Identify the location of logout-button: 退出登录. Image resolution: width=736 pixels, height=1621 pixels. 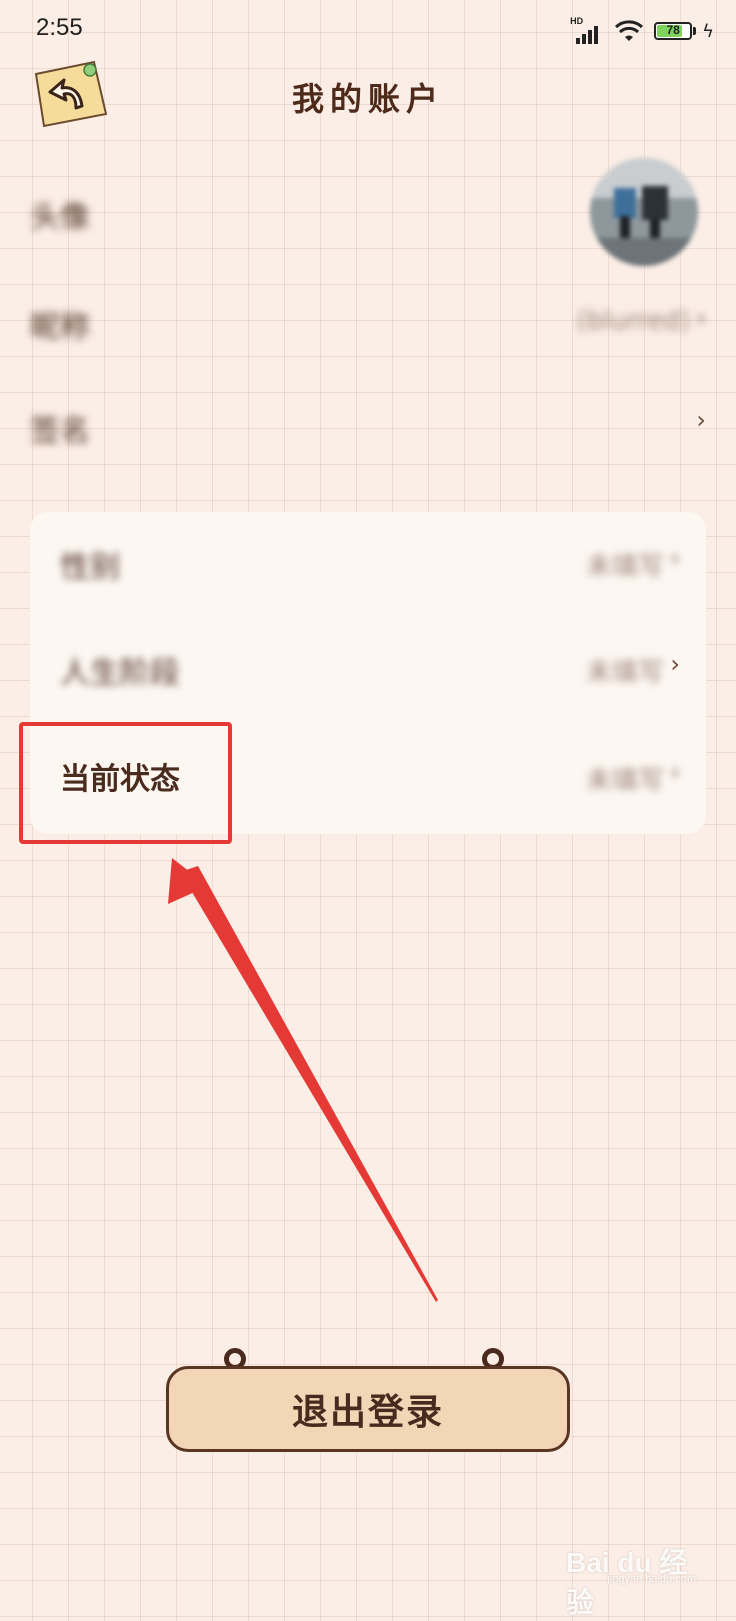
(368, 1409).